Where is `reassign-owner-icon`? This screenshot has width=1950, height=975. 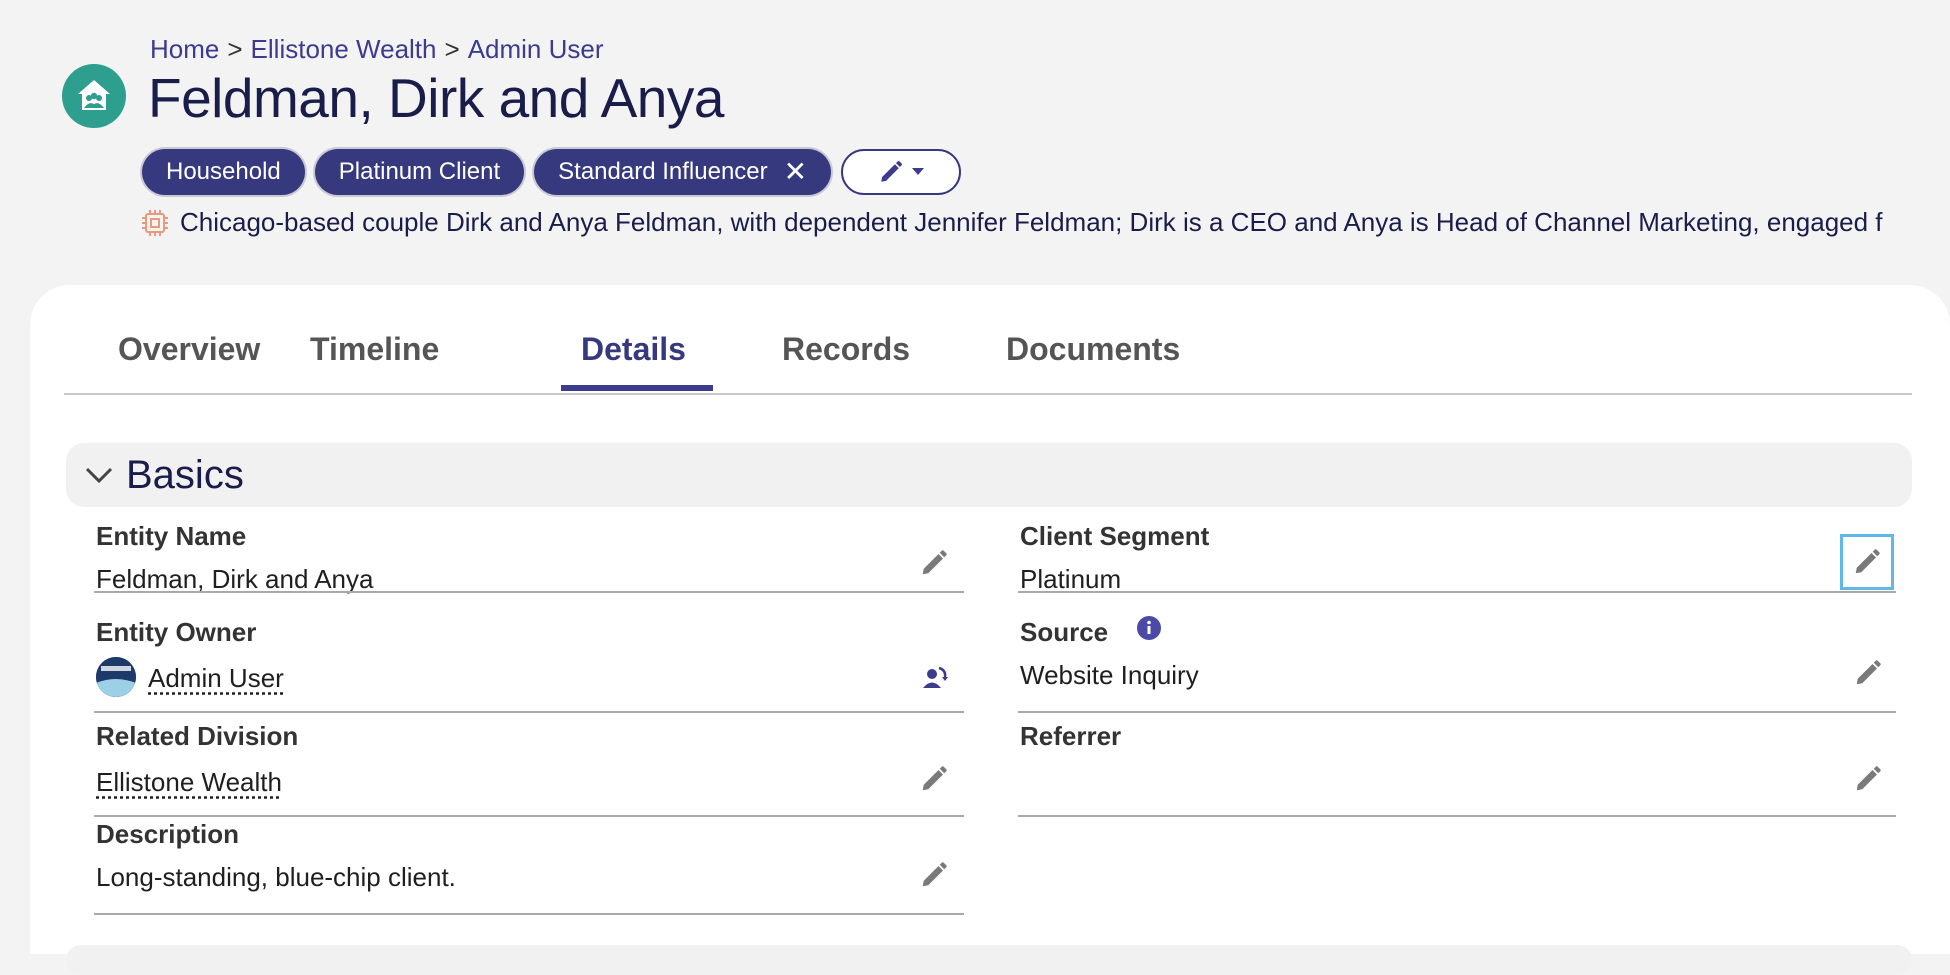 reassign-owner-icon is located at coordinates (934, 677).